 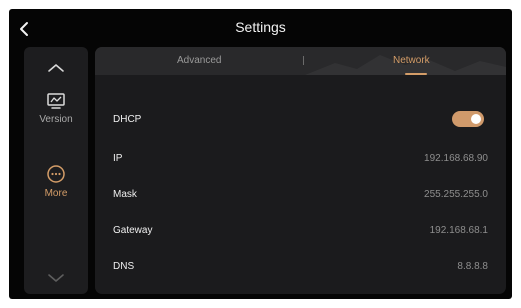 I want to click on row-value: 255.255.255.0, so click(x=456, y=194).